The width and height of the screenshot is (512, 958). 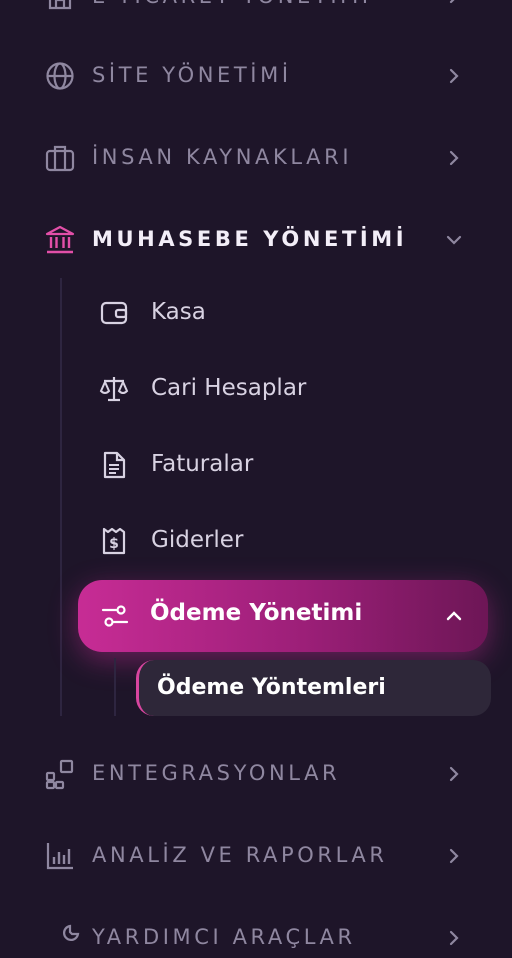 I want to click on globe-icon, so click(x=60, y=76).